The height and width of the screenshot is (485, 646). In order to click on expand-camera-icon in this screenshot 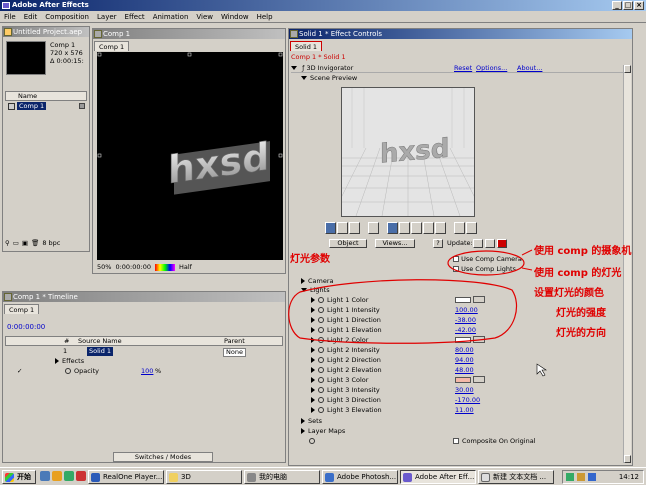, I will do `click(303, 281)`.